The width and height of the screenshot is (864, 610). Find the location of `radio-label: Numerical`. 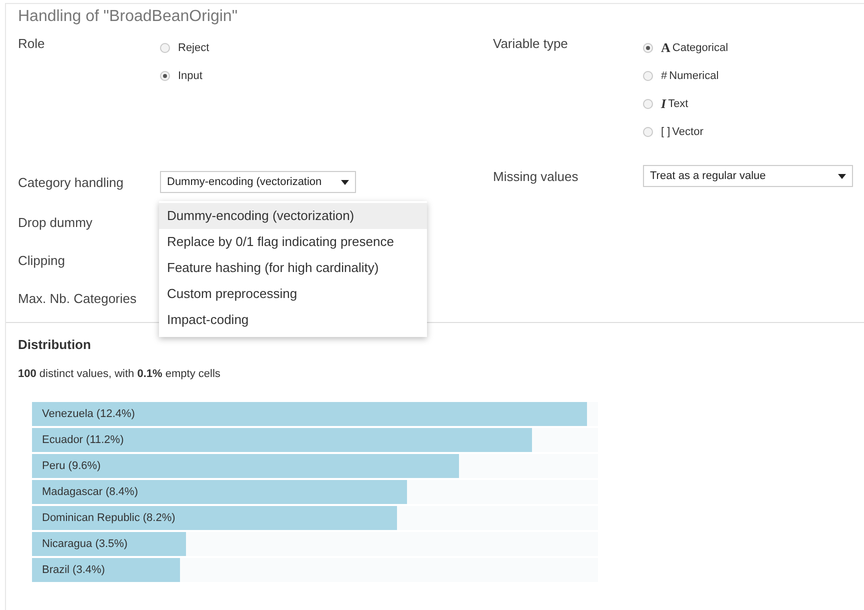

radio-label: Numerical is located at coordinates (694, 76).